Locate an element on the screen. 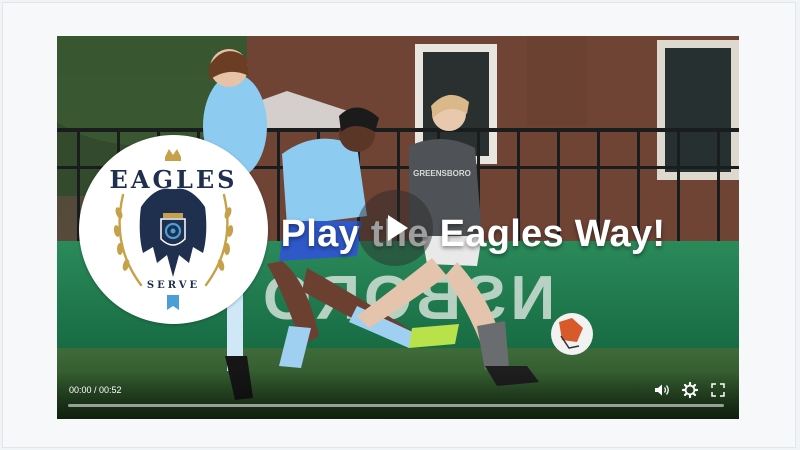 The height and width of the screenshot is (450, 800). play-icon is located at coordinates (398, 228).